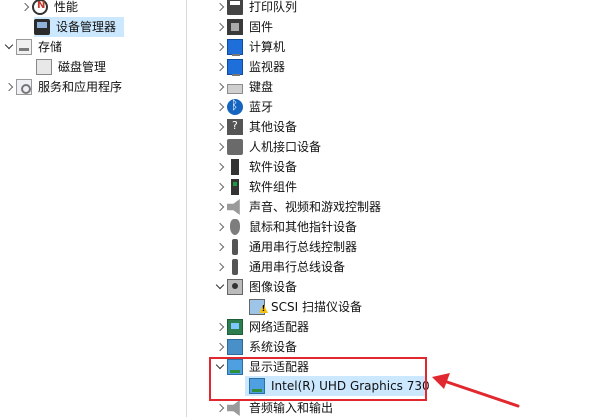  I want to click on tree-item-label: 性能, so click(66, 7).